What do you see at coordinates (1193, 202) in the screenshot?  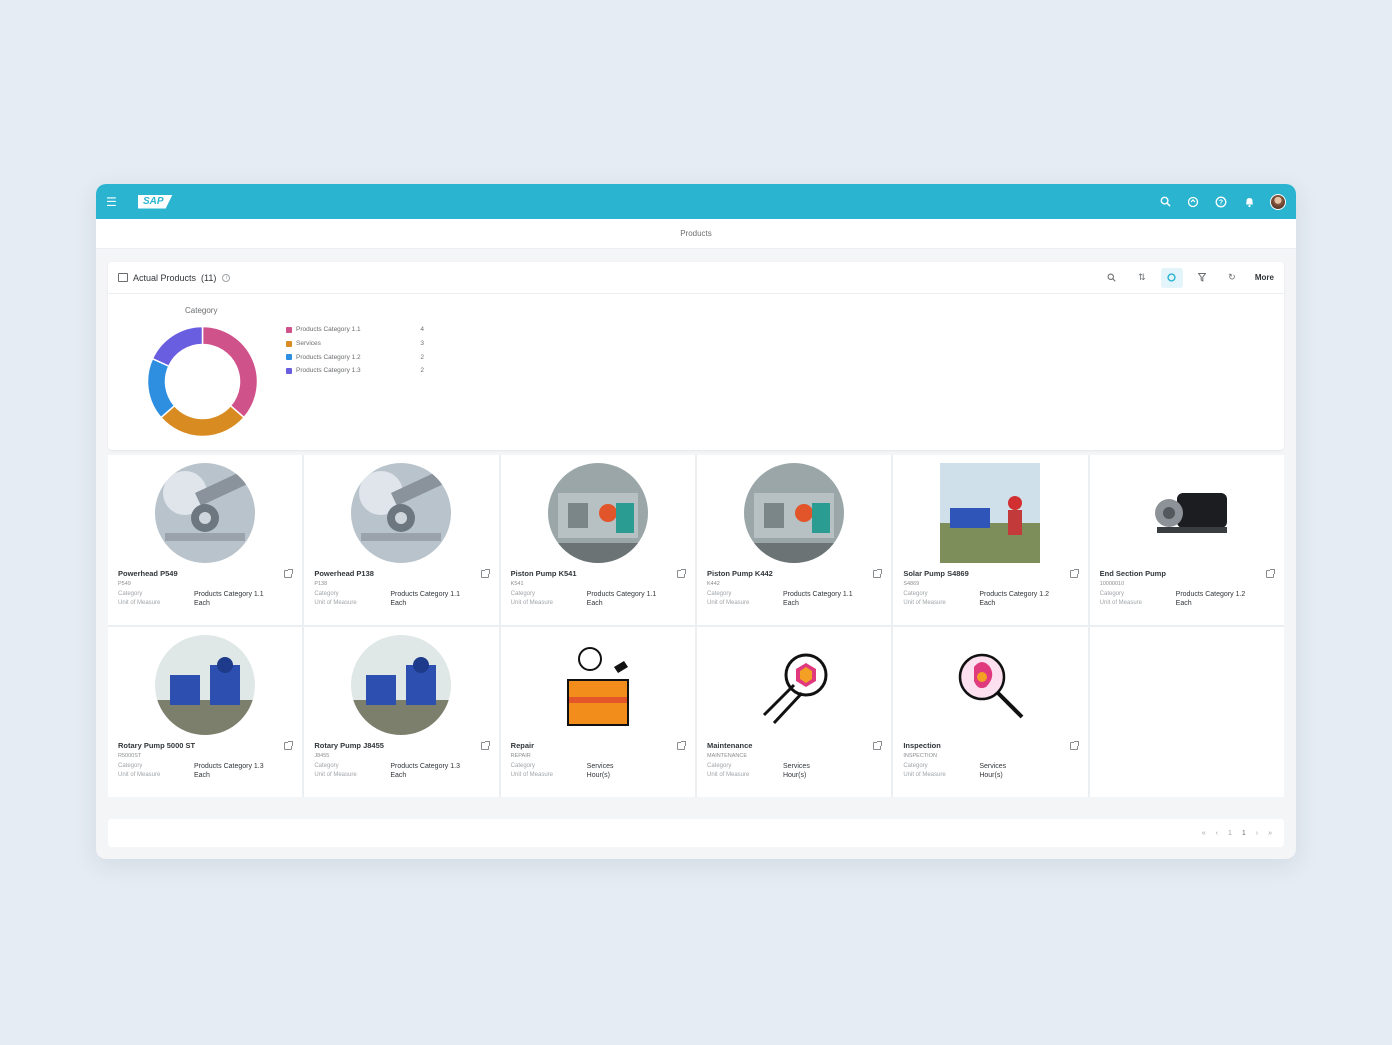 I see `sync-icon` at bounding box center [1193, 202].